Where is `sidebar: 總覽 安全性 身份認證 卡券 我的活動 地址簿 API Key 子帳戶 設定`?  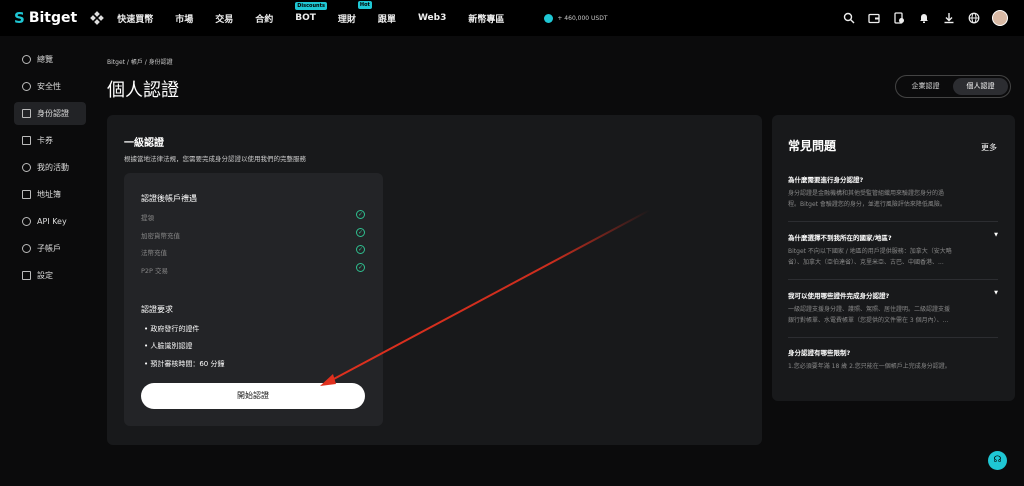 sidebar: 總覽 安全性 身份認證 卡券 我的活動 地址簿 API Key 子帳戶 設定 is located at coordinates (48, 261).